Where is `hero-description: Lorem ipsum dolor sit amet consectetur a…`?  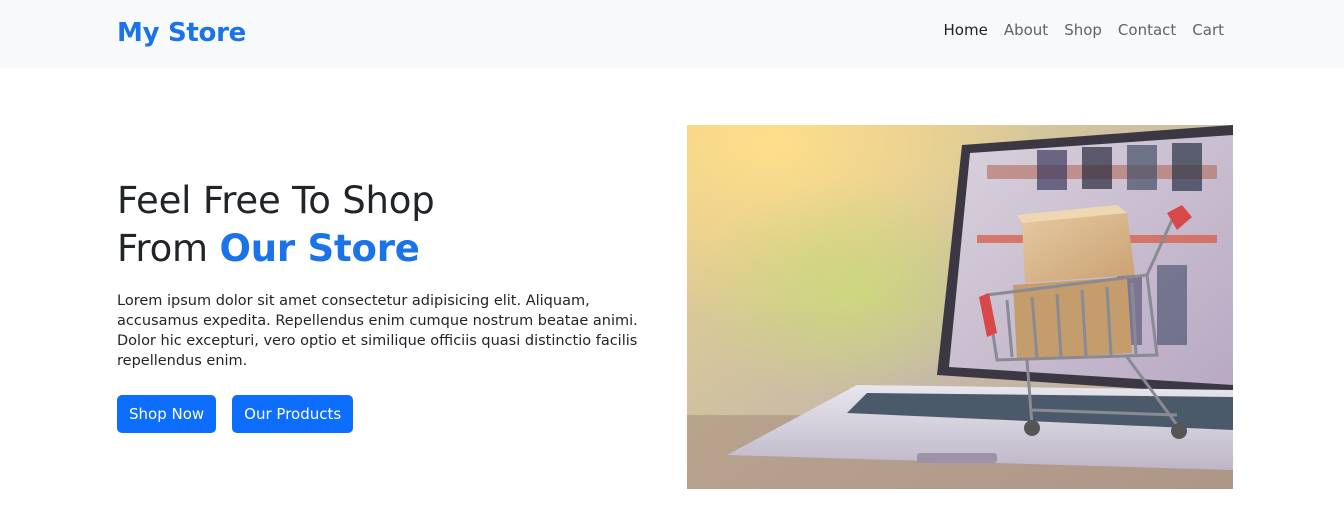 hero-description: Lorem ipsum dolor sit amet consectetur a… is located at coordinates (377, 331).